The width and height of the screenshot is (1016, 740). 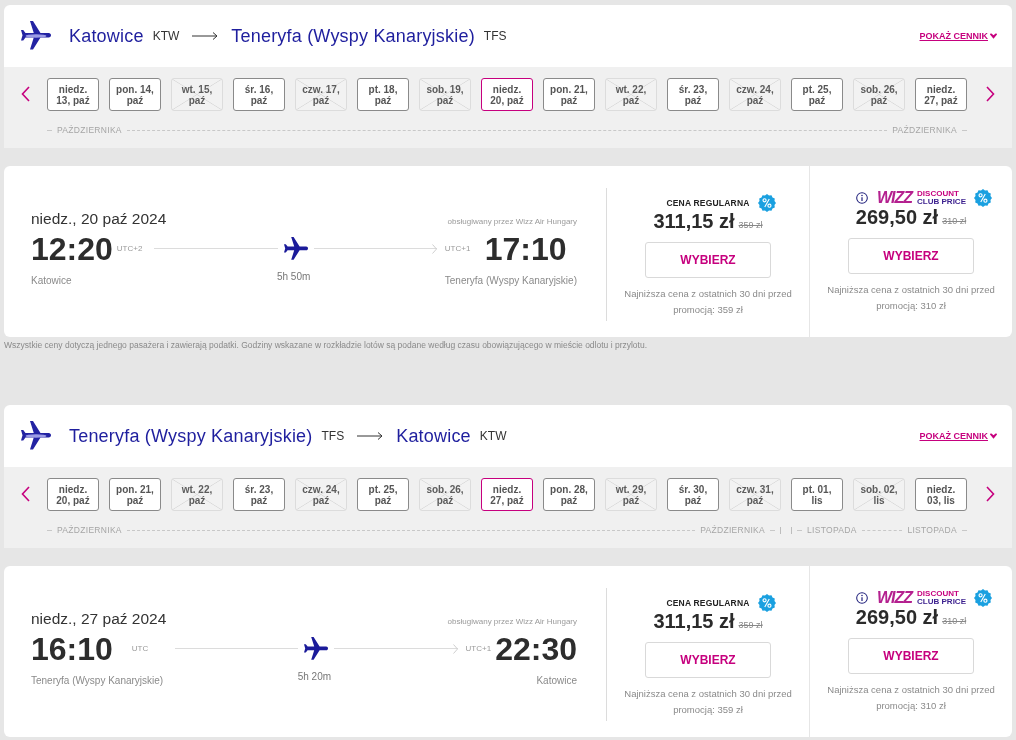 I want to click on date-option: wt. 15, paź, so click(x=197, y=94).